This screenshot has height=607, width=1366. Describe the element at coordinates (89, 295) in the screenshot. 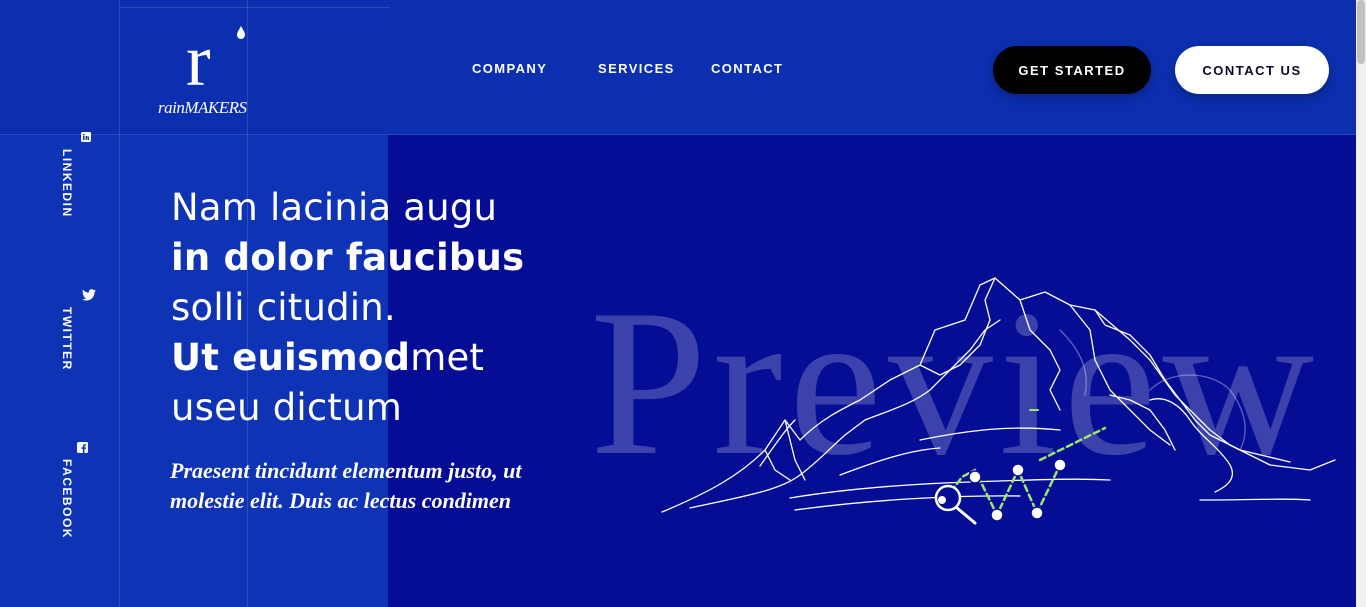

I see `twitter-icon` at that location.